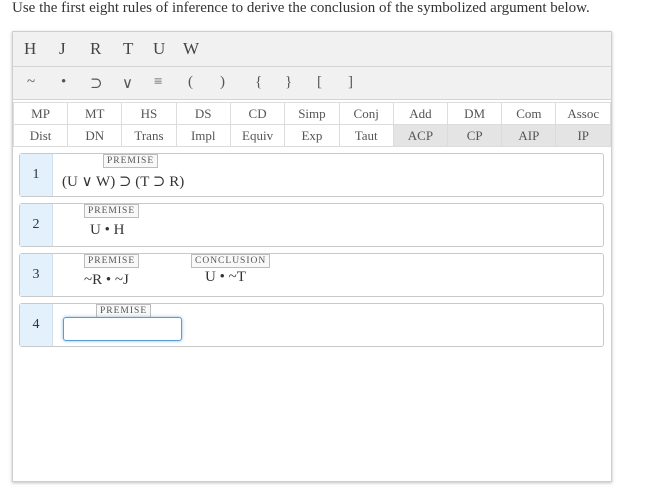  I want to click on rule-ip-button: IP, so click(583, 135).